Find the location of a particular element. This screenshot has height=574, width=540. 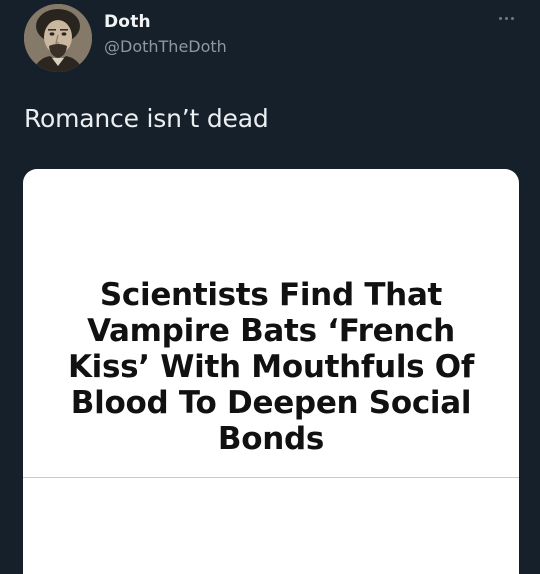

tweet-text: Romance isn’t dead is located at coordinates (146, 118).